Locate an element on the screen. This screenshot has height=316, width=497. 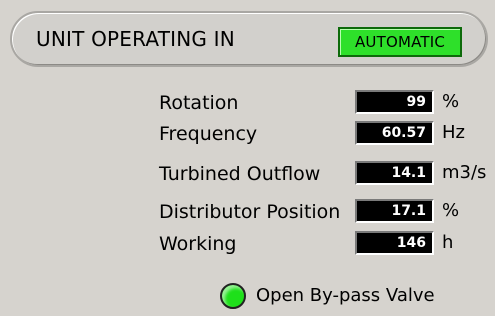
mode-indicator-badge: AUTOMATIC is located at coordinates (400, 42).